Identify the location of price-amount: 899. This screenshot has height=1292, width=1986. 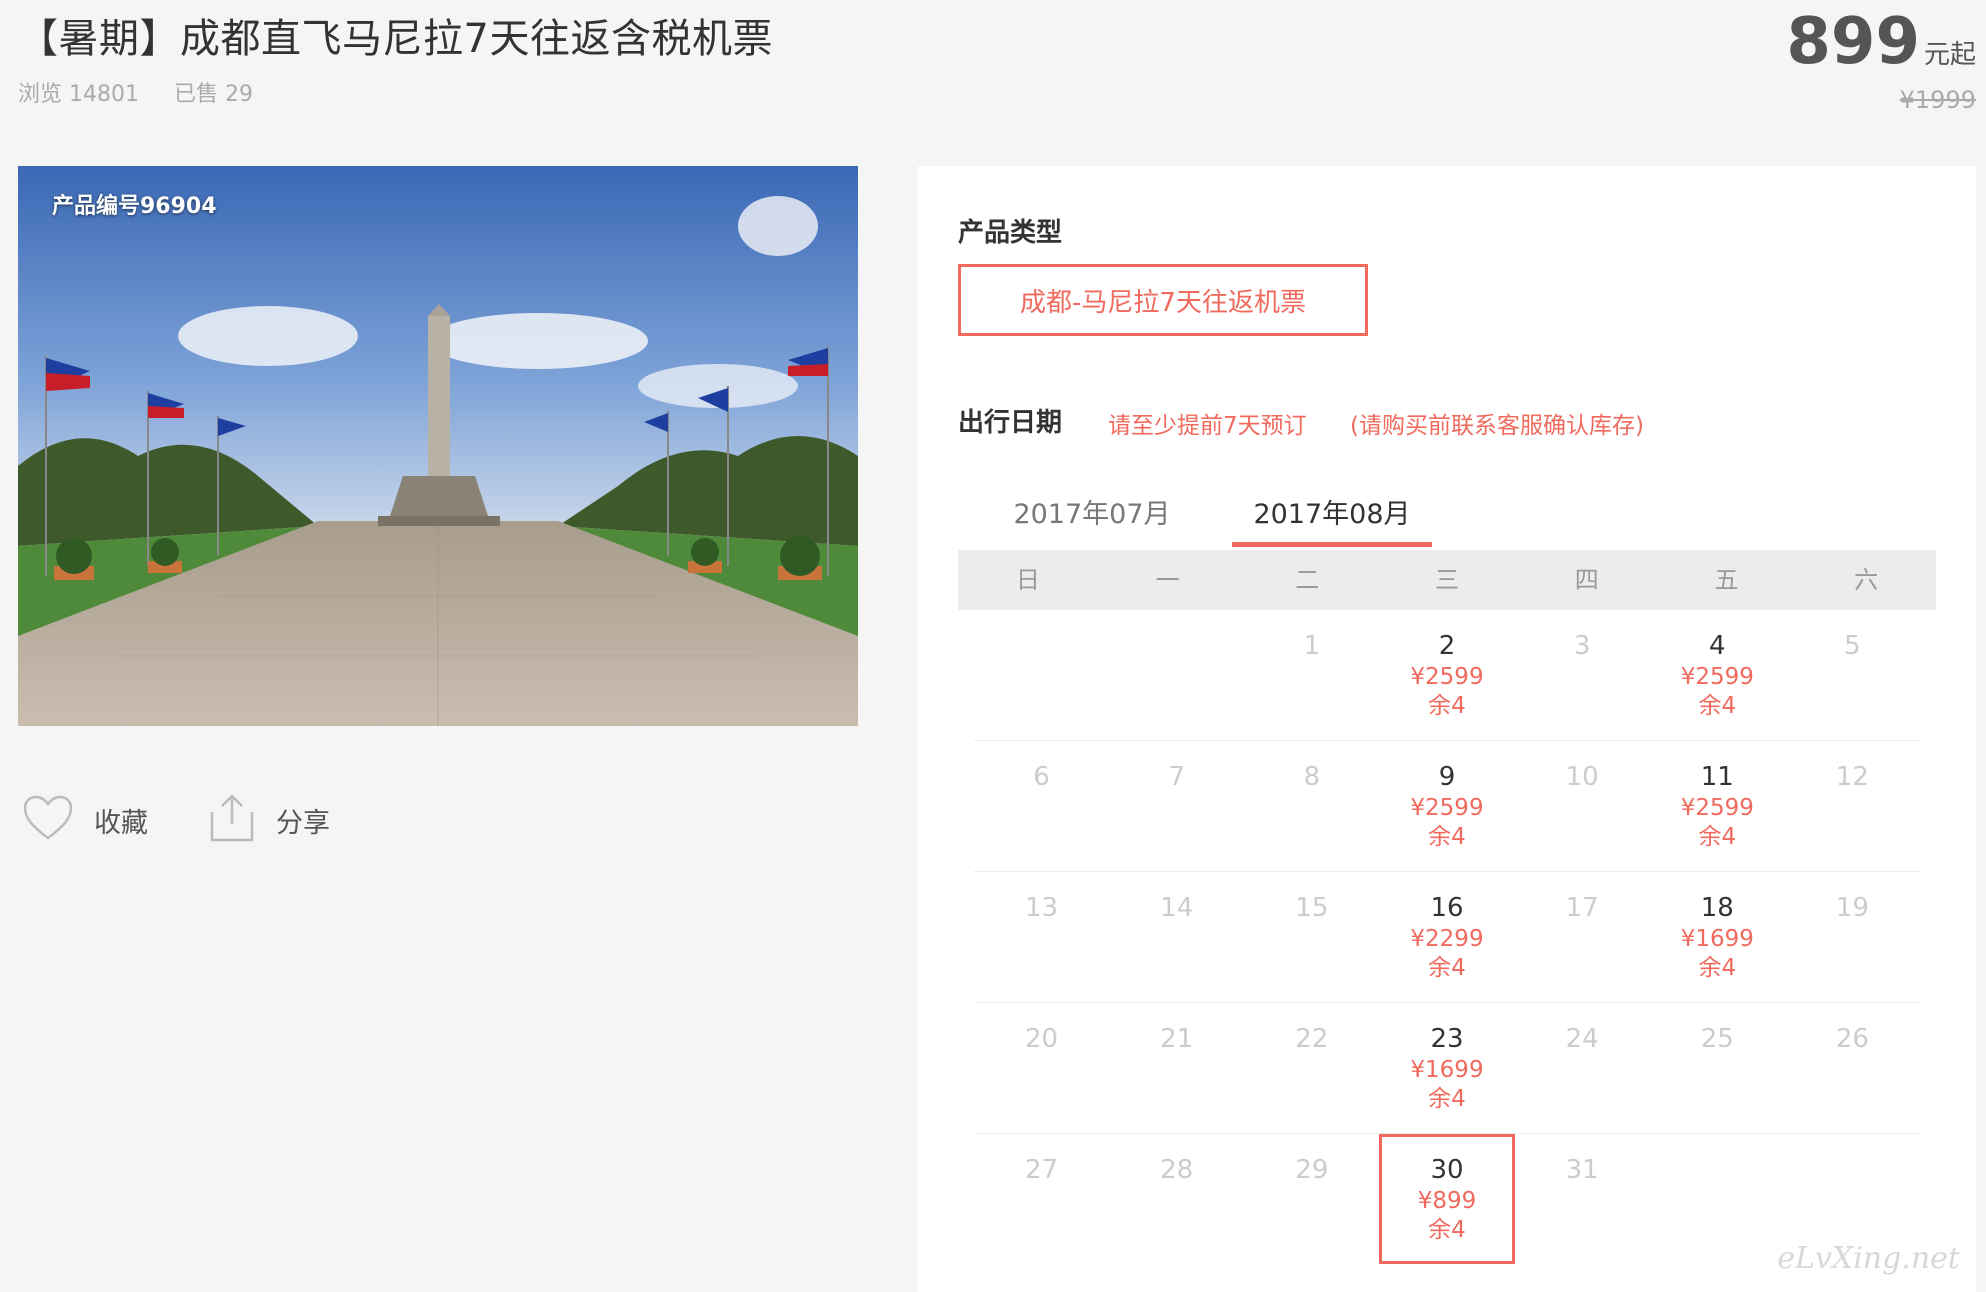
(1853, 42).